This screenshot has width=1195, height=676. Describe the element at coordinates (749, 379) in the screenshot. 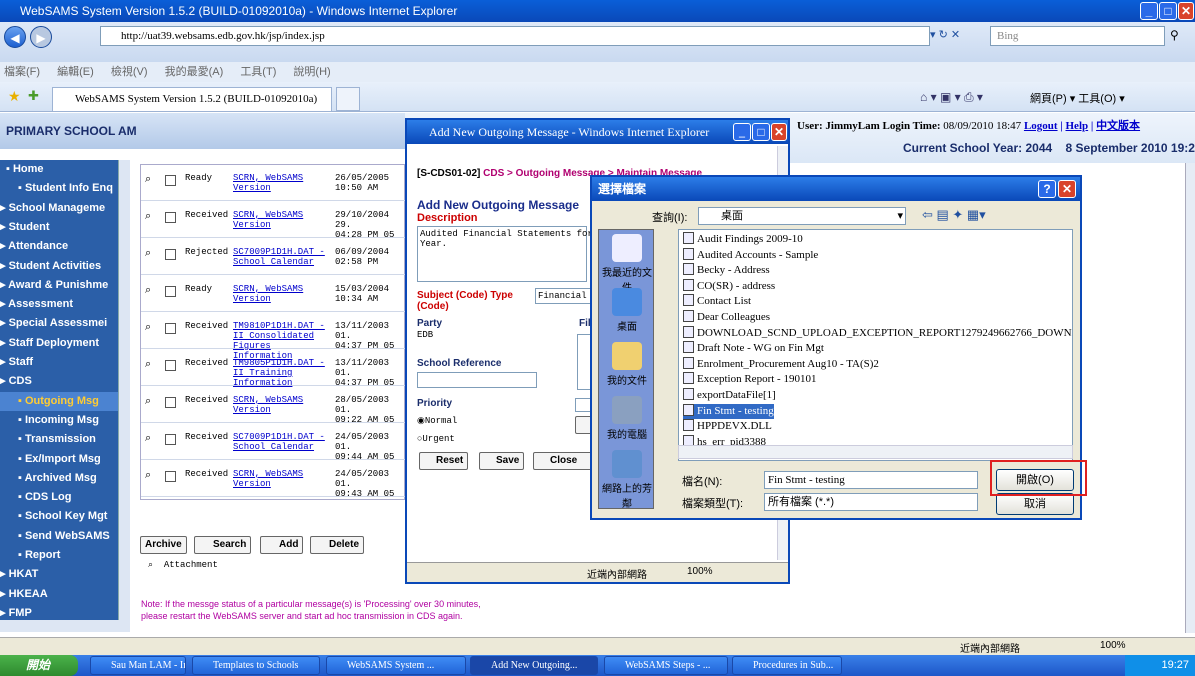

I see `file-item: Exception Report - 190101` at that location.